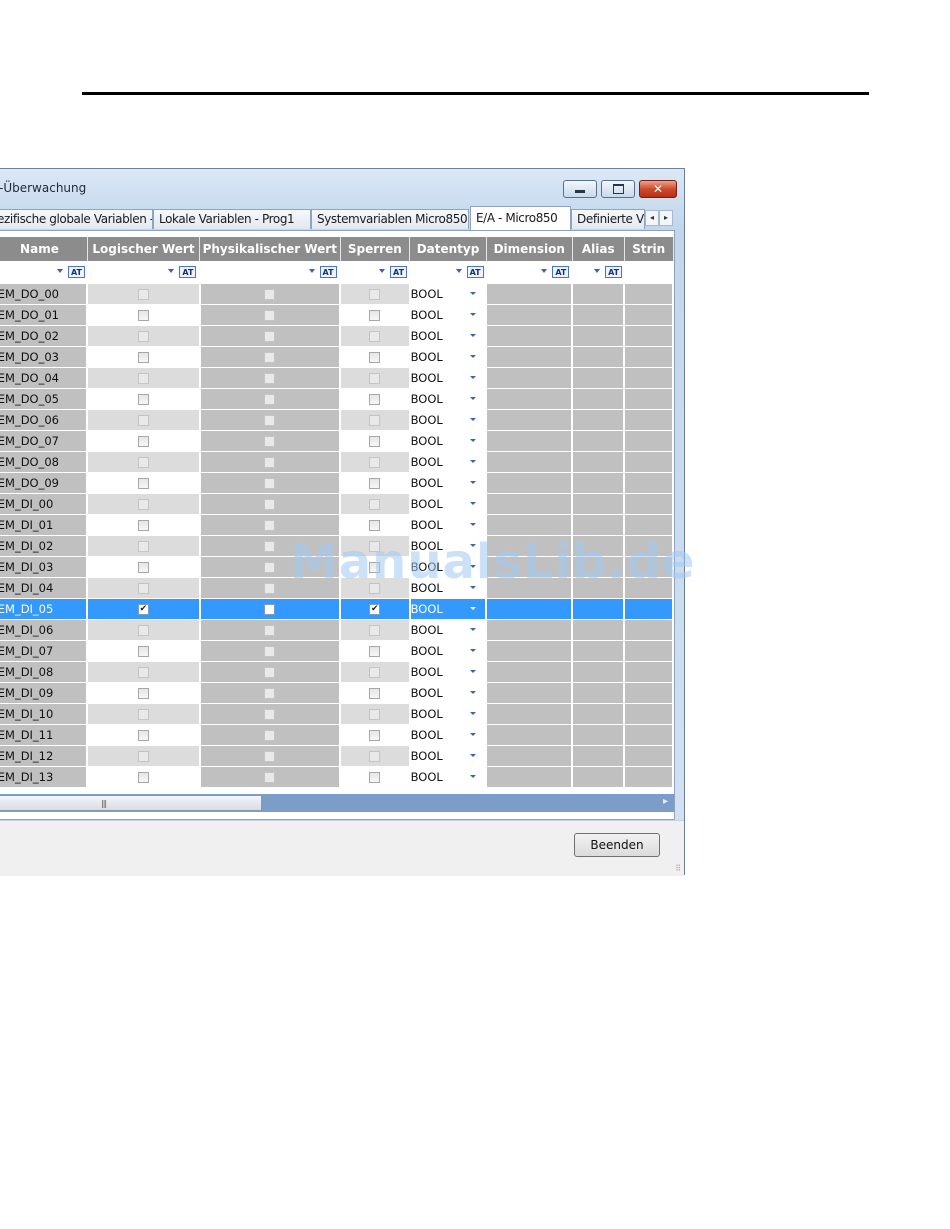 The image size is (950, 1229). What do you see at coordinates (143, 609) in the screenshot?
I see `logical-checkbox: ✔` at bounding box center [143, 609].